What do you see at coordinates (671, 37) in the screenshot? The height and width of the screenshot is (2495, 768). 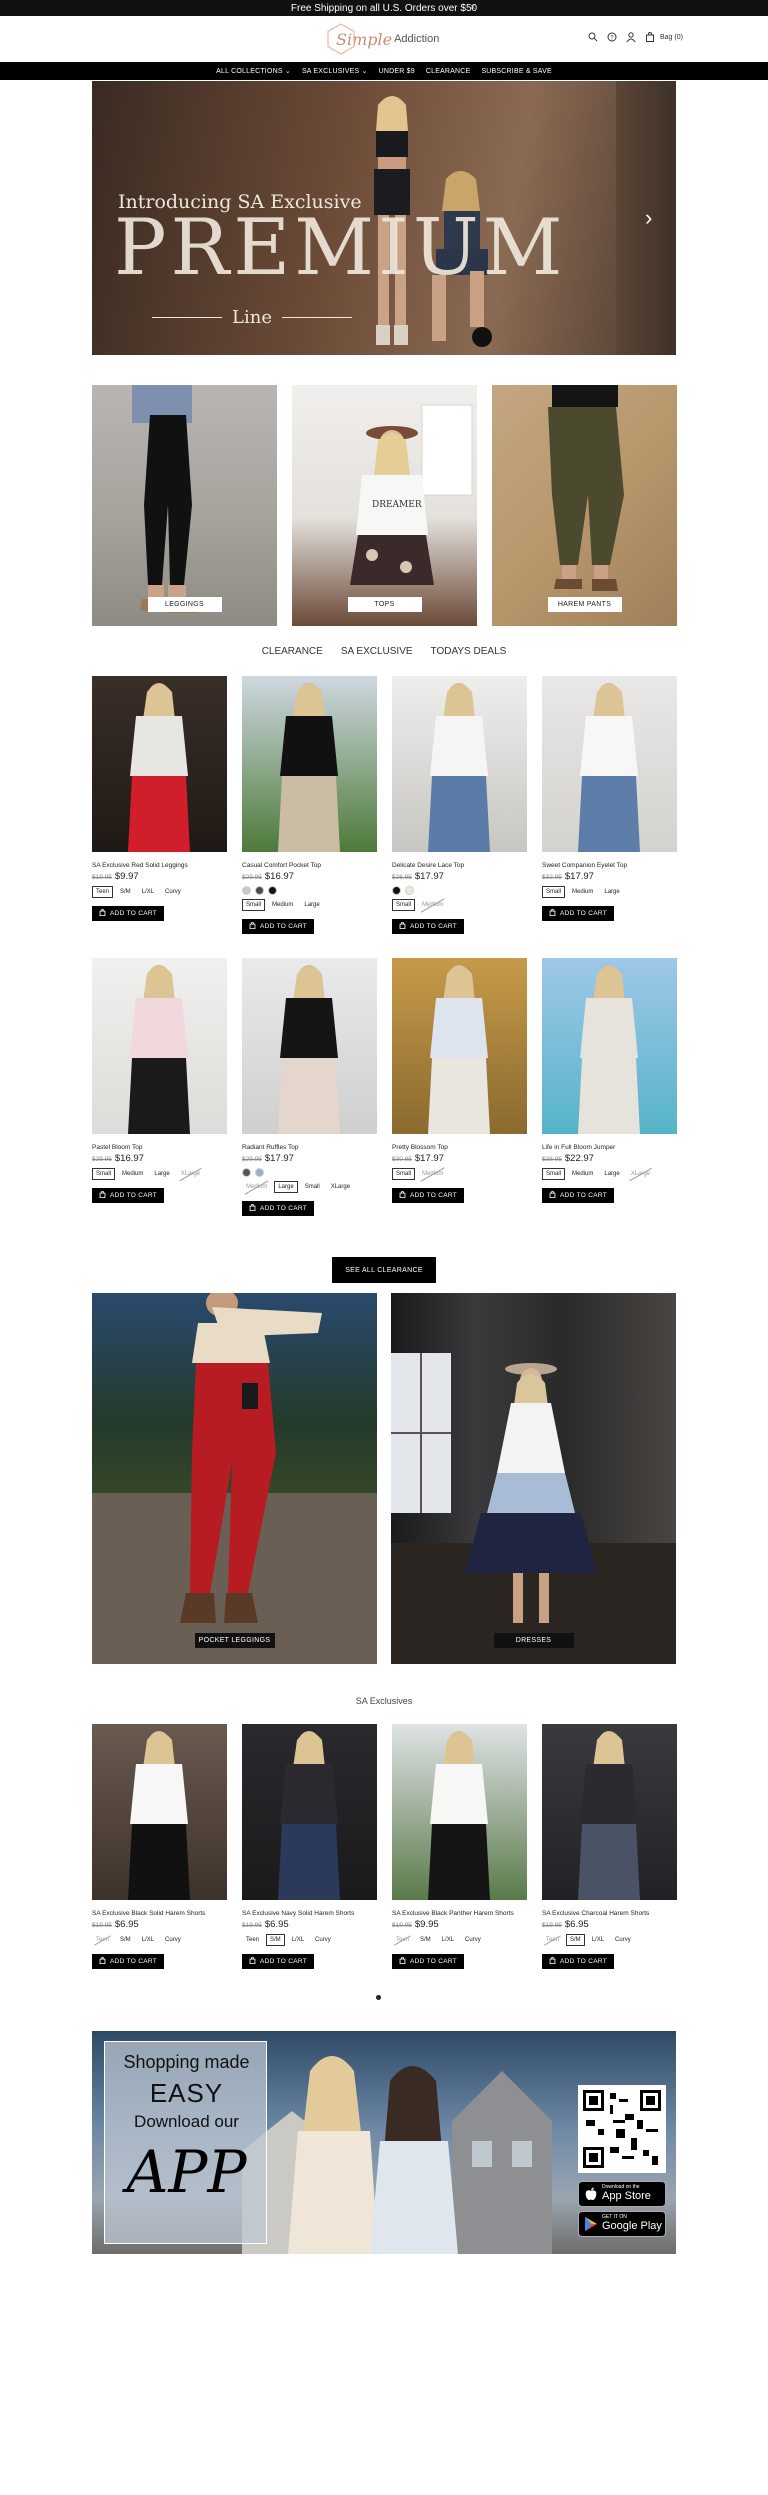 I see `bag-count: Bag (0)` at bounding box center [671, 37].